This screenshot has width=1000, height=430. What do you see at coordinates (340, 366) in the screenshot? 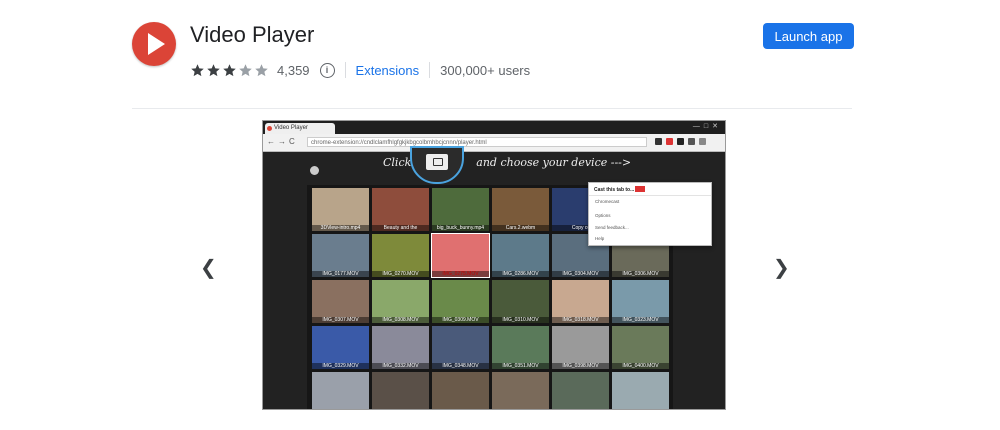
I see `thumbnail-label: IMG_0329.MOV` at bounding box center [340, 366].